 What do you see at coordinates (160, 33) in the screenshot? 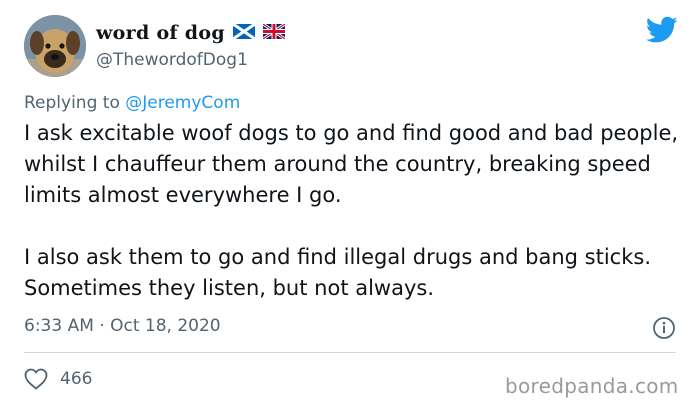
I see `display-name: word of dog` at bounding box center [160, 33].